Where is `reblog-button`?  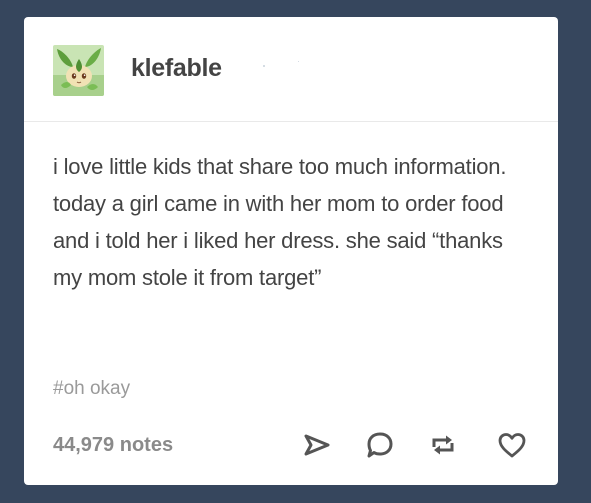
reblog-button is located at coordinates (443, 445).